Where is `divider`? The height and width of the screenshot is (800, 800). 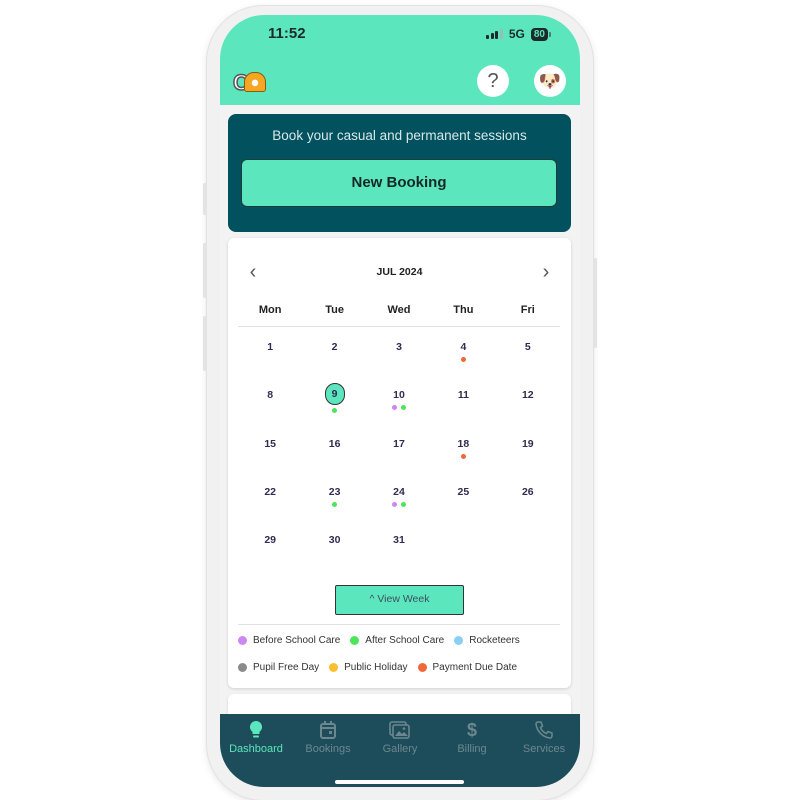
divider is located at coordinates (399, 326).